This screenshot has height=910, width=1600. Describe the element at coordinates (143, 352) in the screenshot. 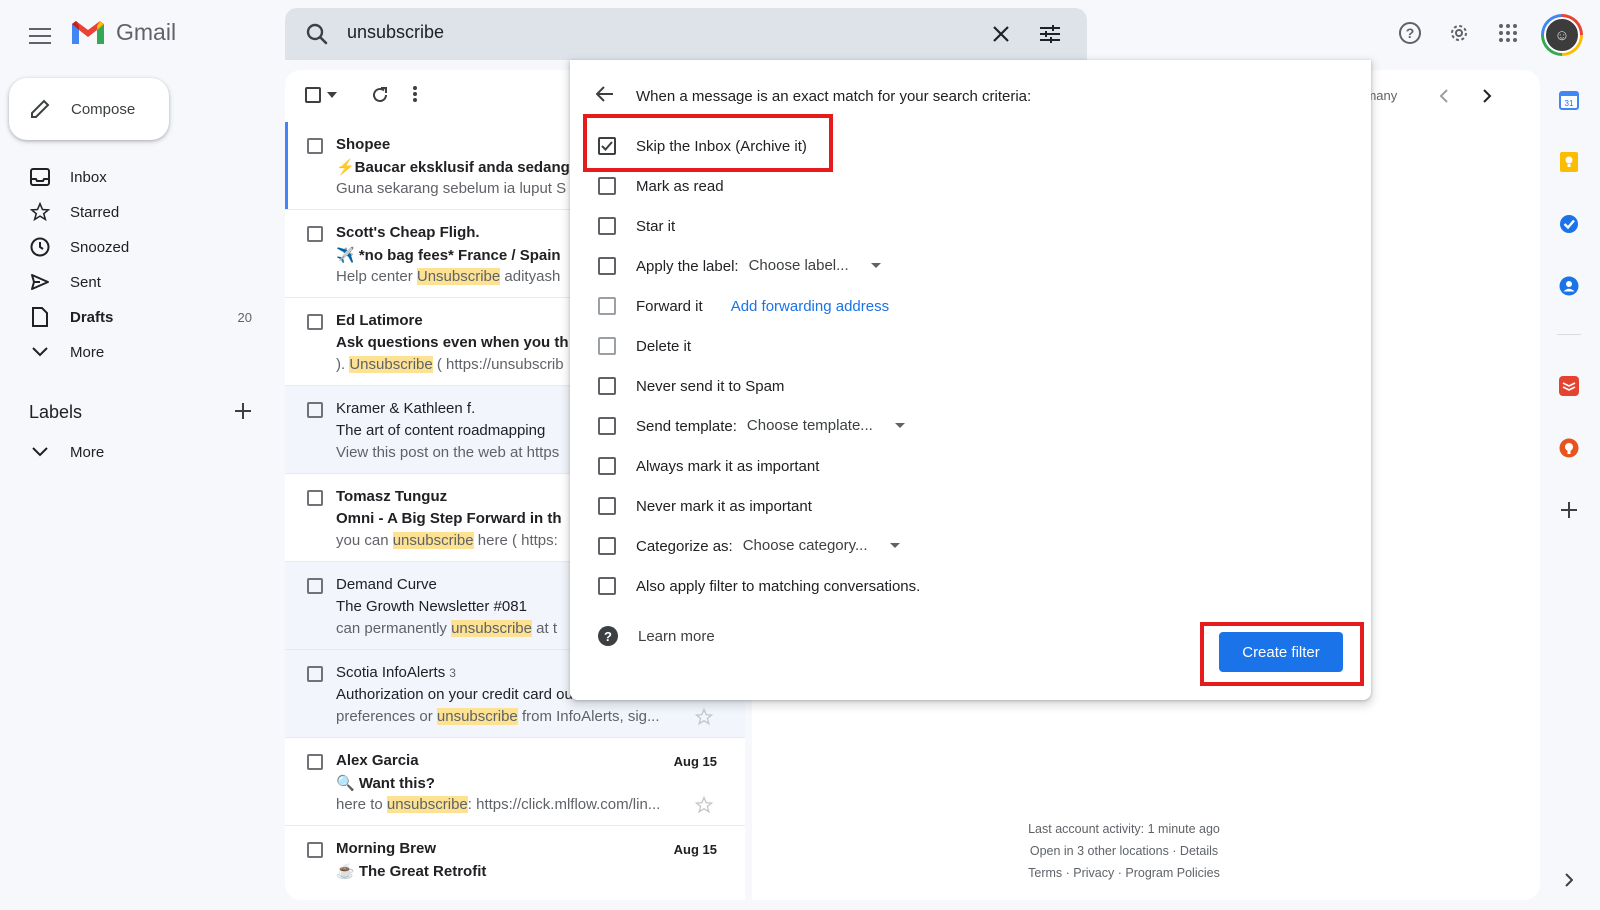

I see `nav-item-more: More` at that location.